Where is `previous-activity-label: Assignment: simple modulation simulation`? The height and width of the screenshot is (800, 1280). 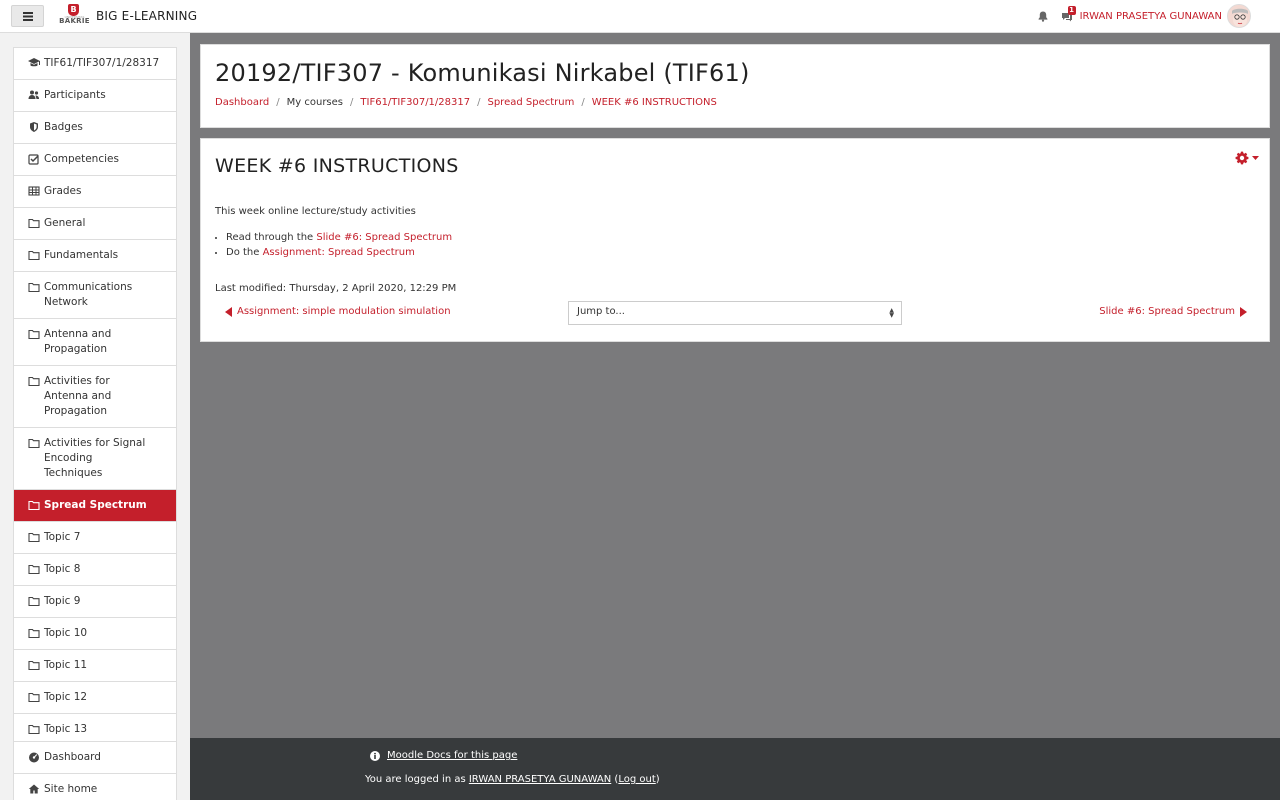
previous-activity-label: Assignment: simple modulation simulation is located at coordinates (344, 311).